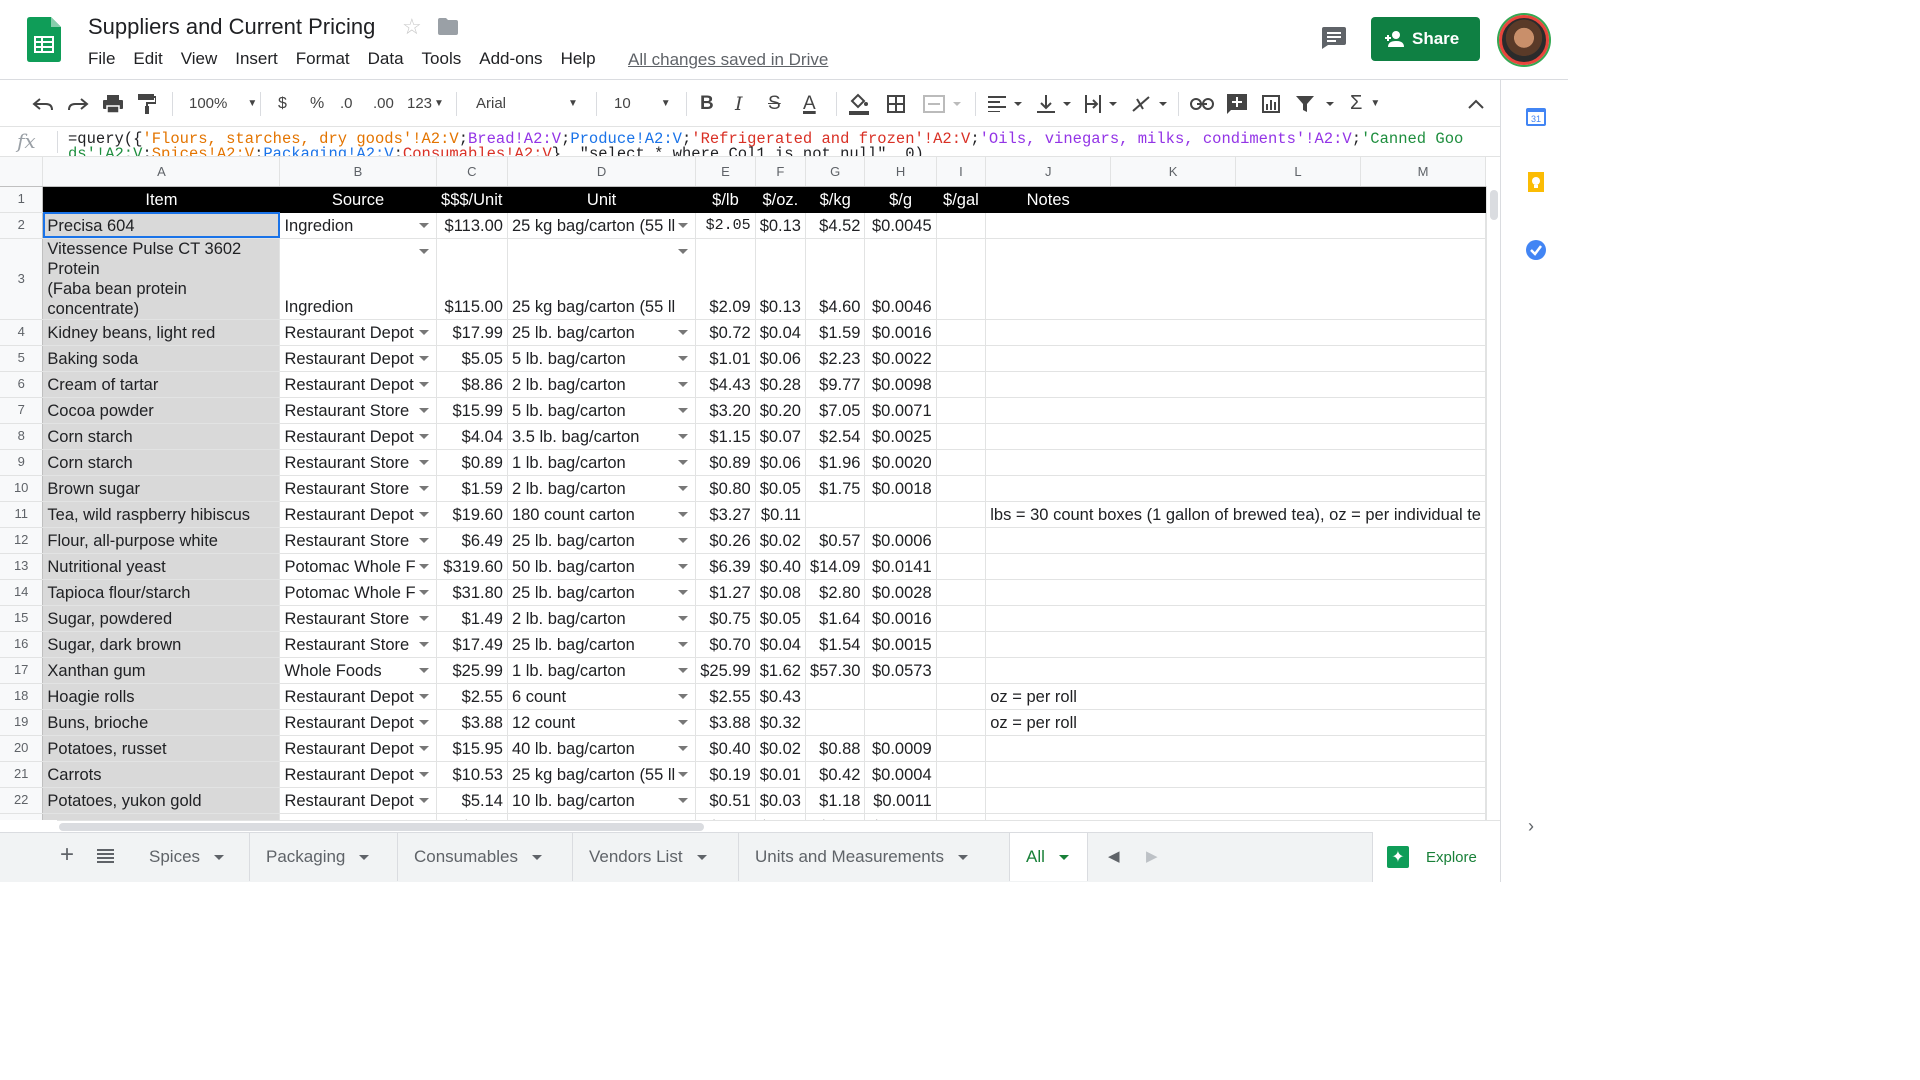  I want to click on source-cell: Potomac Whole F, so click(358, 566).